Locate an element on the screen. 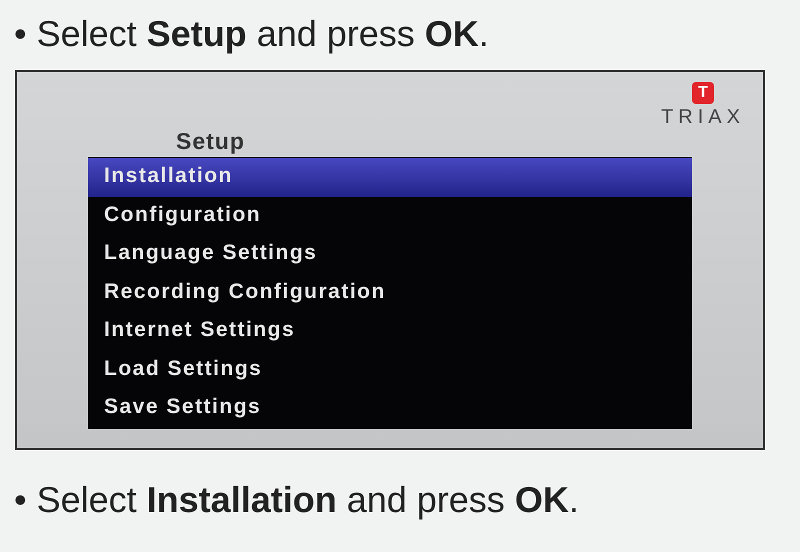 Image resolution: width=800 pixels, height=552 pixels. logo-text: TRIAX is located at coordinates (703, 117).